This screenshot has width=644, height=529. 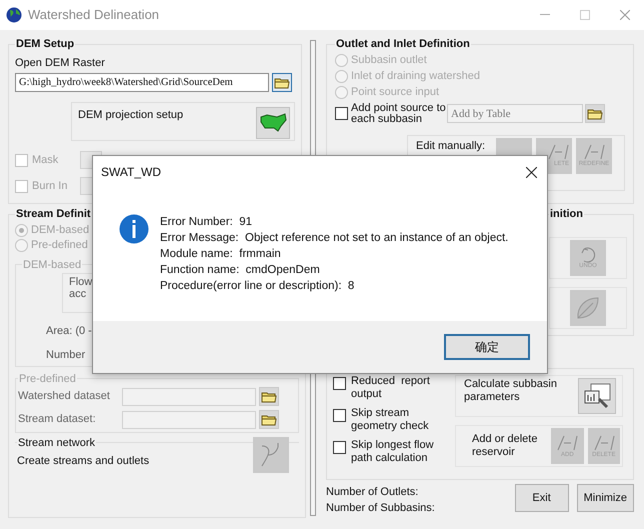 I want to click on window-button: Exit, so click(x=541, y=498).